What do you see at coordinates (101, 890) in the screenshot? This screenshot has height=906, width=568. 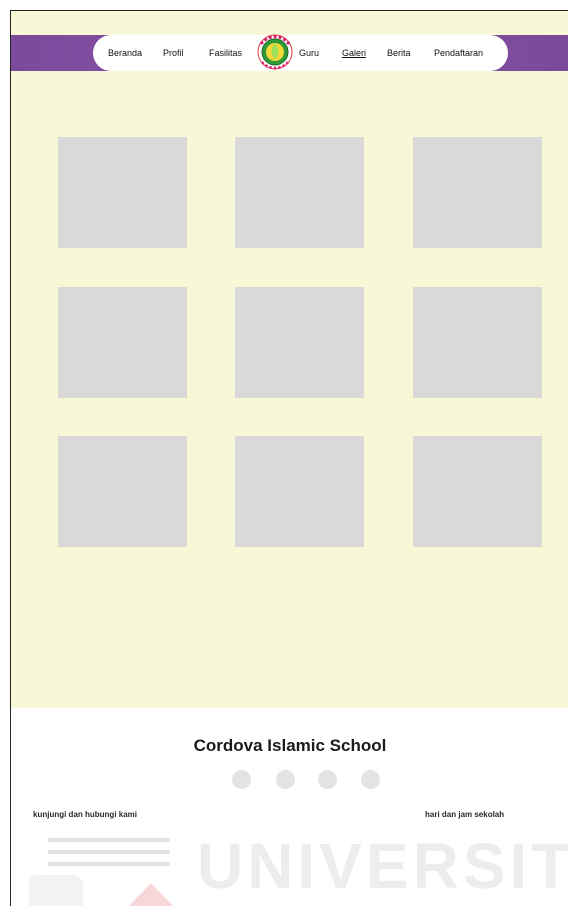 I see `watermark-logo-fragment` at bounding box center [101, 890].